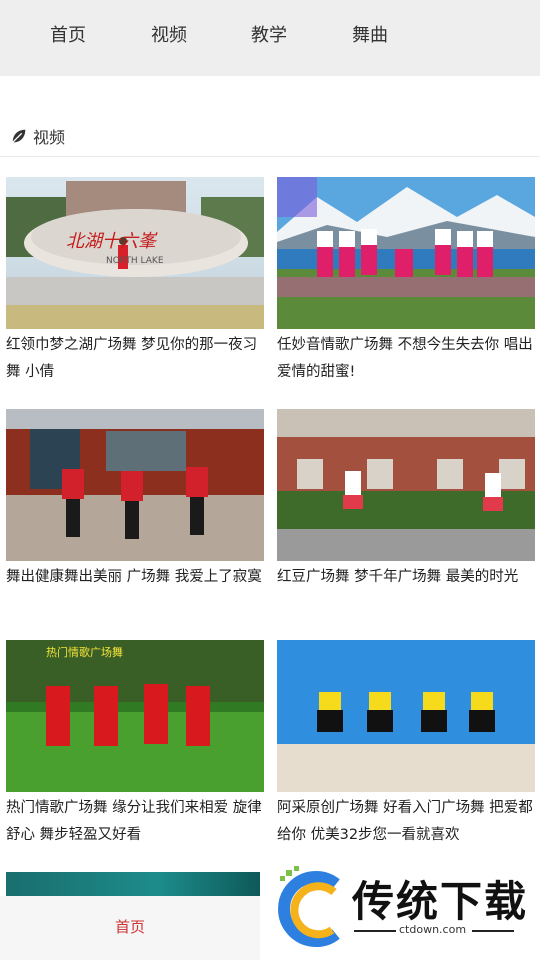 This screenshot has width=540, height=960. I want to click on video-card: 热门情歌广场舞 热门情歌广场舞 缘分让我们来相爱 旋律舒心 舞步轻盈又好看, so click(135, 744).